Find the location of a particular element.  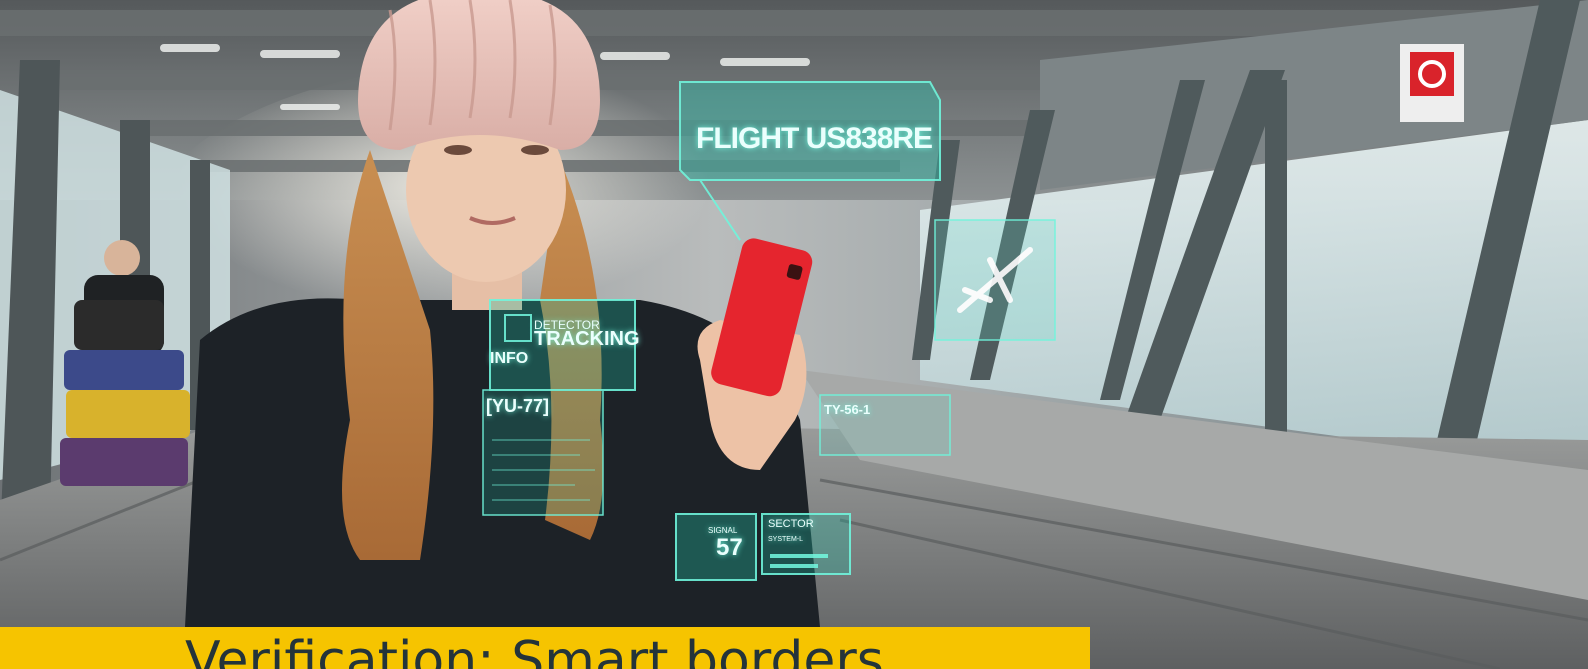

ty-label: TY-56-1 is located at coordinates (847, 409).